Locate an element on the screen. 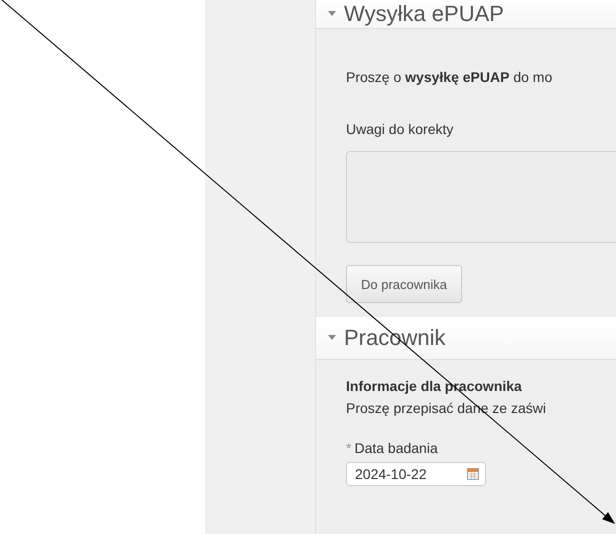 This screenshot has height=534, width=616. calendar-icon is located at coordinates (473, 474).